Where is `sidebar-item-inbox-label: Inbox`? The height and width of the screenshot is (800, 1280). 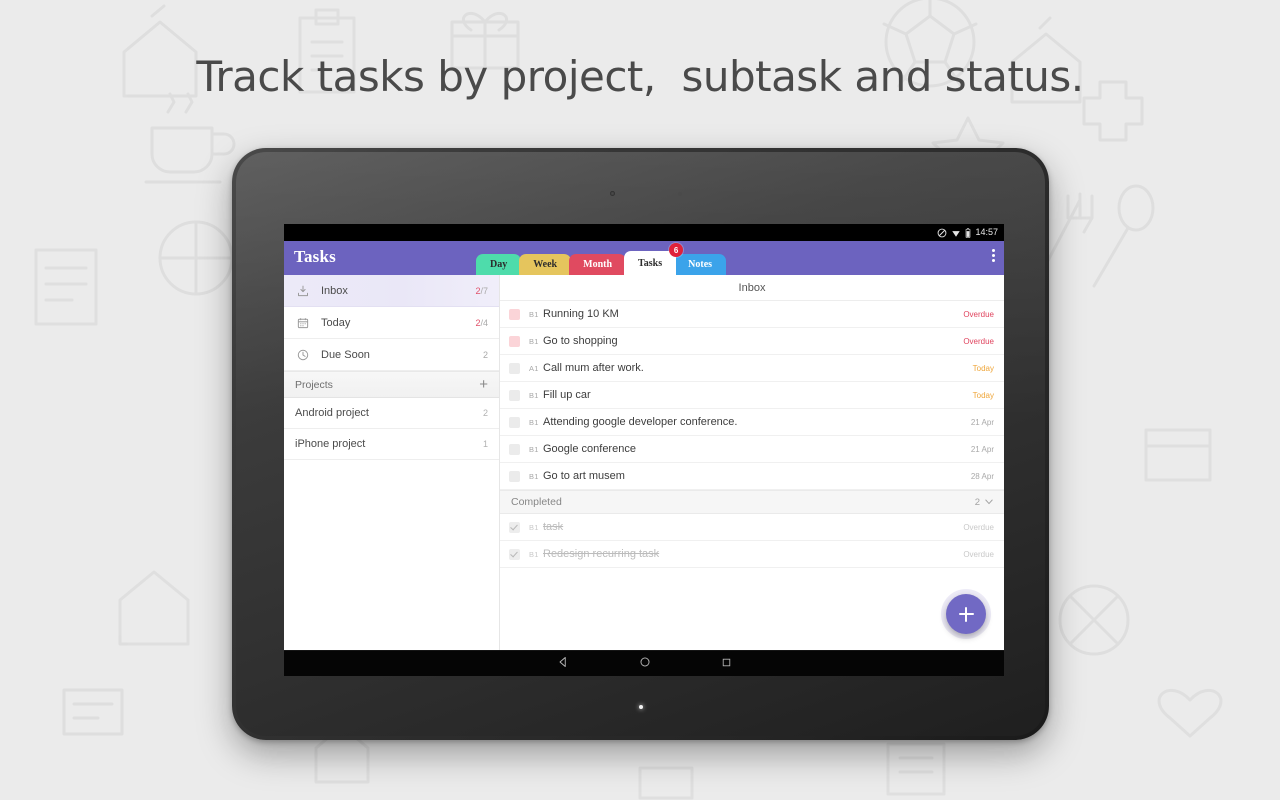 sidebar-item-inbox-label: Inbox is located at coordinates (334, 290).